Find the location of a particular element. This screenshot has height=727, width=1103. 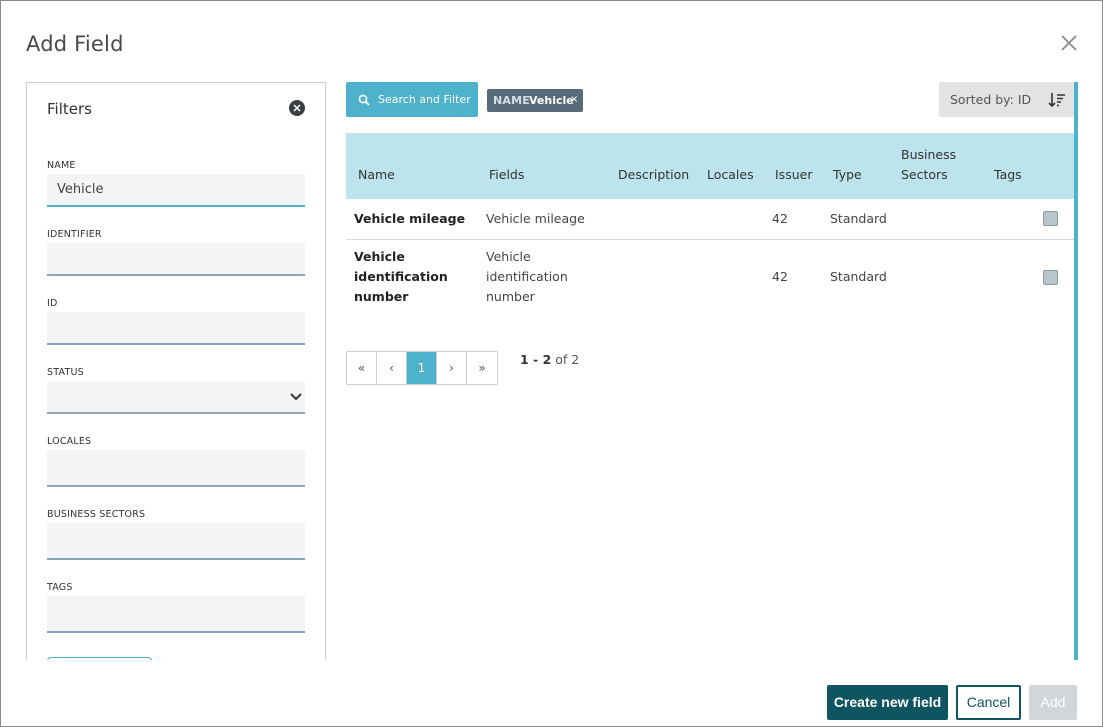

status-filter-label: STATUS is located at coordinates (65, 372).